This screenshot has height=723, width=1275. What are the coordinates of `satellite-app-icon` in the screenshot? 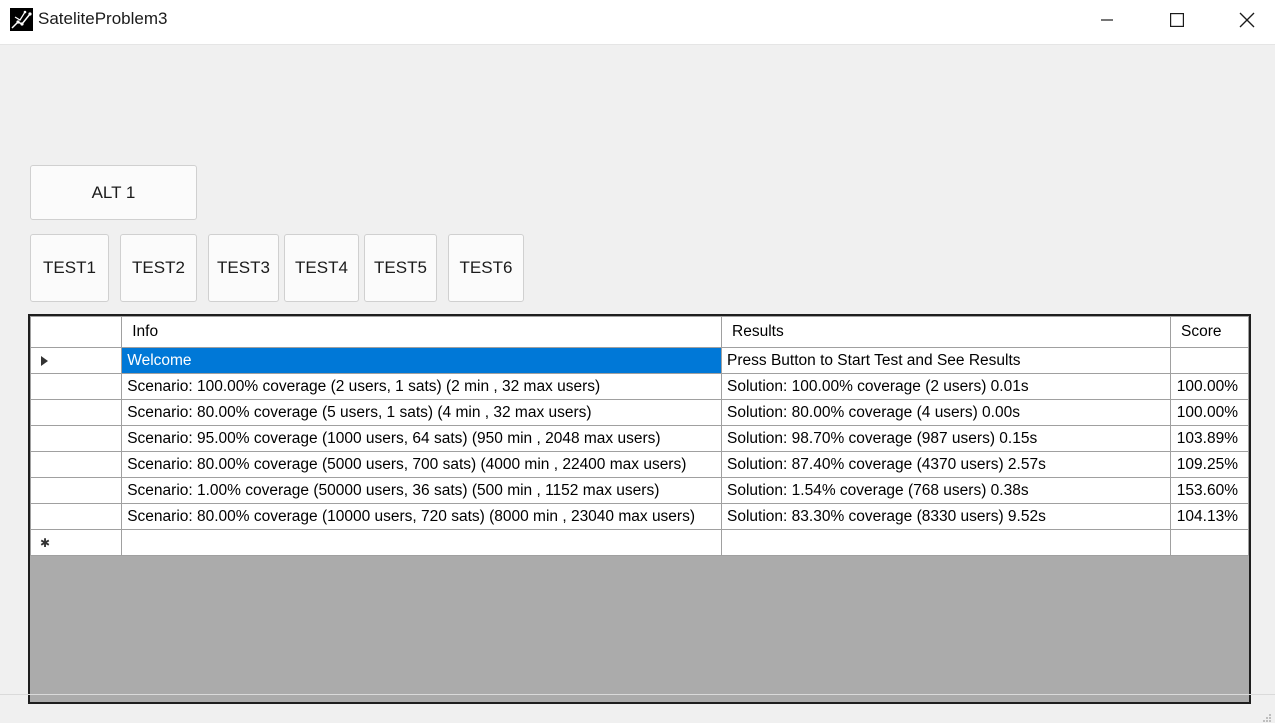 It's located at (21, 19).